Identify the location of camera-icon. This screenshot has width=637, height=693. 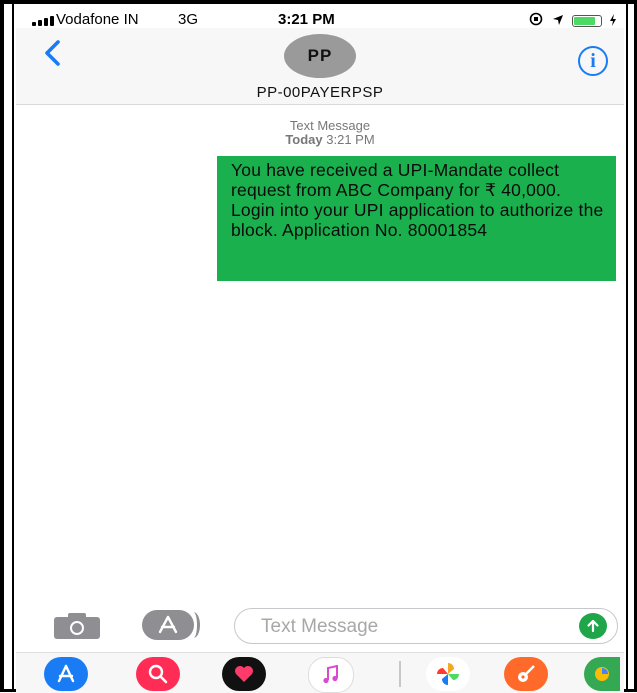
(77, 626).